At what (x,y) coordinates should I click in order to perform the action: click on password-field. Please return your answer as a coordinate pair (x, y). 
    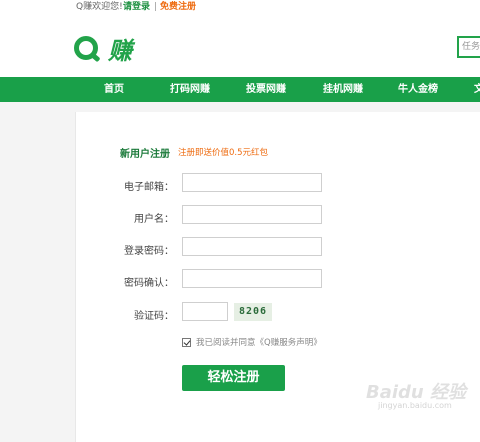
    Looking at the image, I should click on (252, 246).